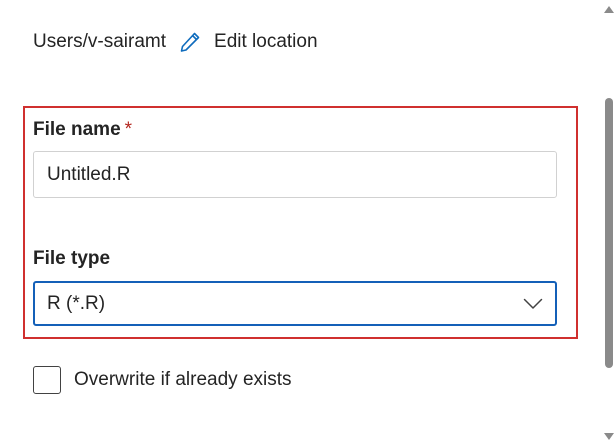 This screenshot has height=448, width=615. I want to click on overwrite-row: Overwrite if already exists, so click(162, 380).